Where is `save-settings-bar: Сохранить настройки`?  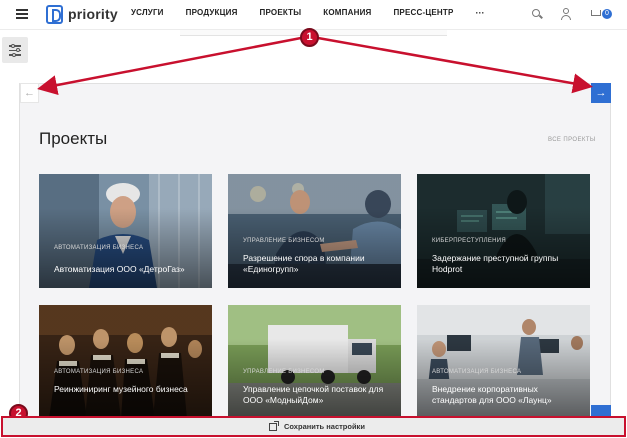 save-settings-bar: Сохранить настройки is located at coordinates (313, 426).